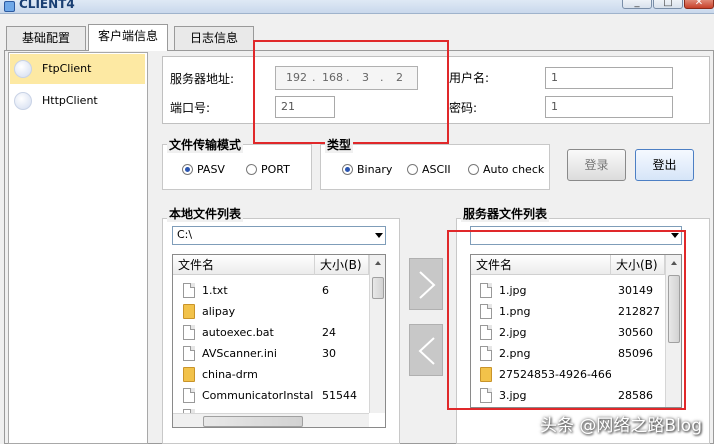  Describe the element at coordinates (357, 7) in the screenshot. I see `title-bar` at that location.